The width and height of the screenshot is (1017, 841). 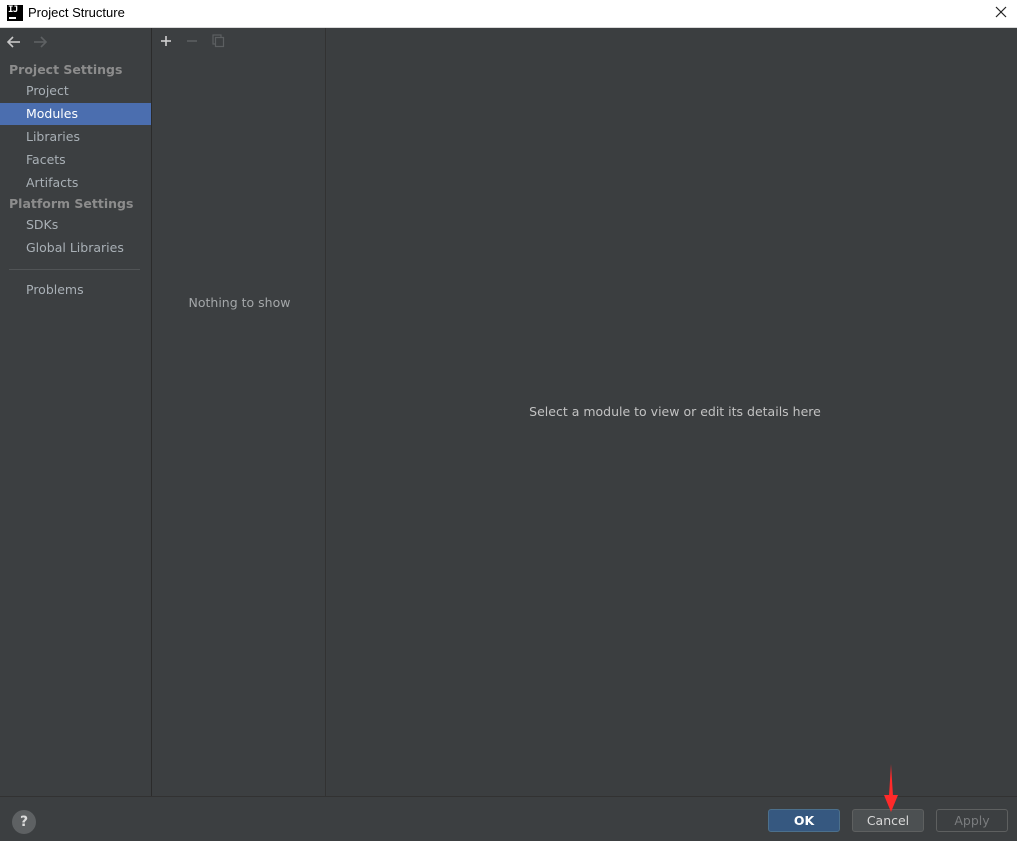 I want to click on logo-text: IJ, so click(x=13, y=10).